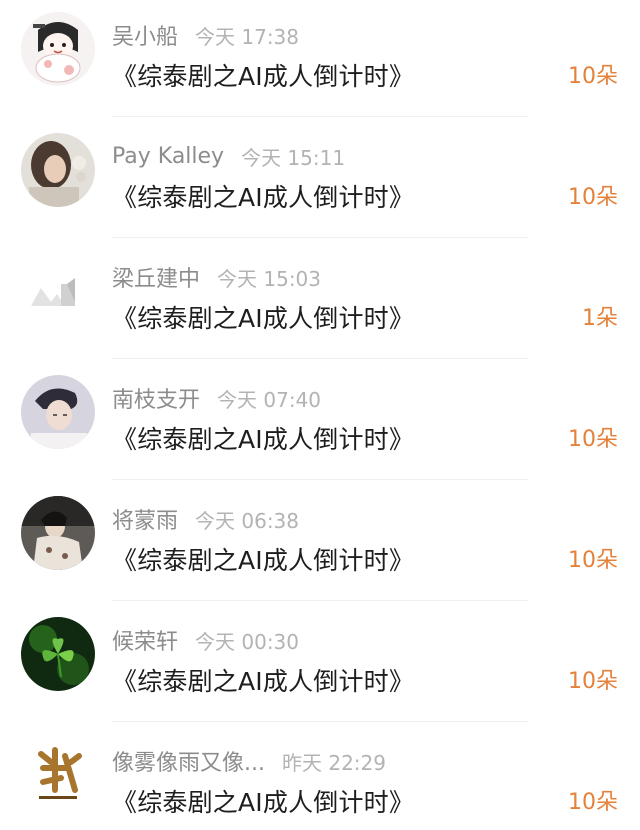  Describe the element at coordinates (320, 544) in the screenshot. I see `list-item: 将蒙雨 今天 06:38 《综泰剧之AI成人倒计时》 10朵` at that location.